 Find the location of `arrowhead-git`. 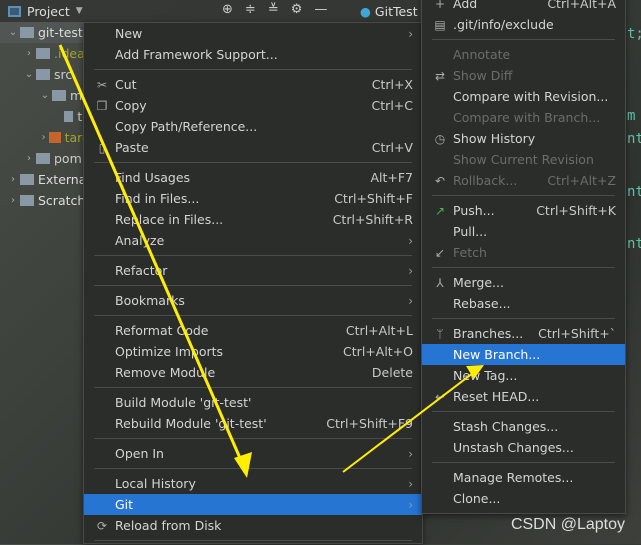

arrowhead-git is located at coordinates (243, 465).